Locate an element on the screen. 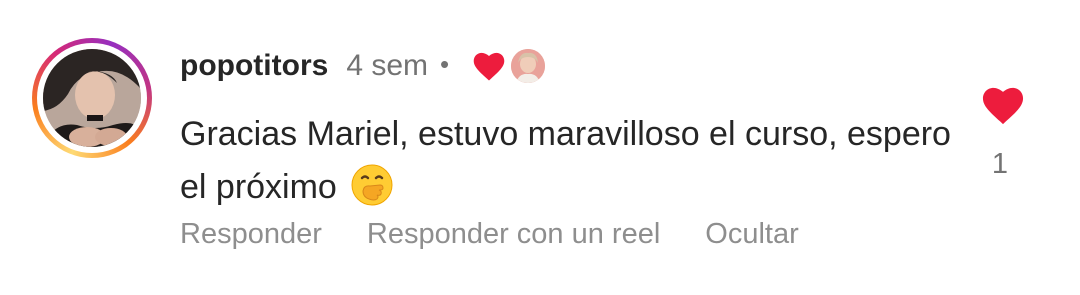 The image size is (1080, 295). comment-actions: Responder Responder con un reel Ocultar is located at coordinates (512, 234).